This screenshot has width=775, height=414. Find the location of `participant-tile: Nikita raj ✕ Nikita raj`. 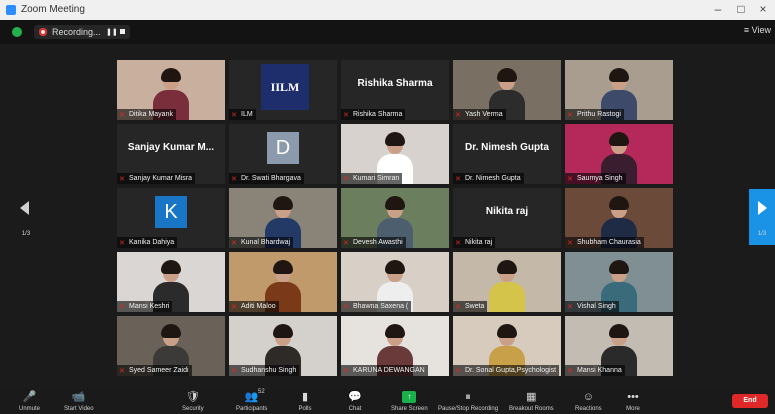

participant-tile: Nikita raj ✕ Nikita raj is located at coordinates (507, 218).